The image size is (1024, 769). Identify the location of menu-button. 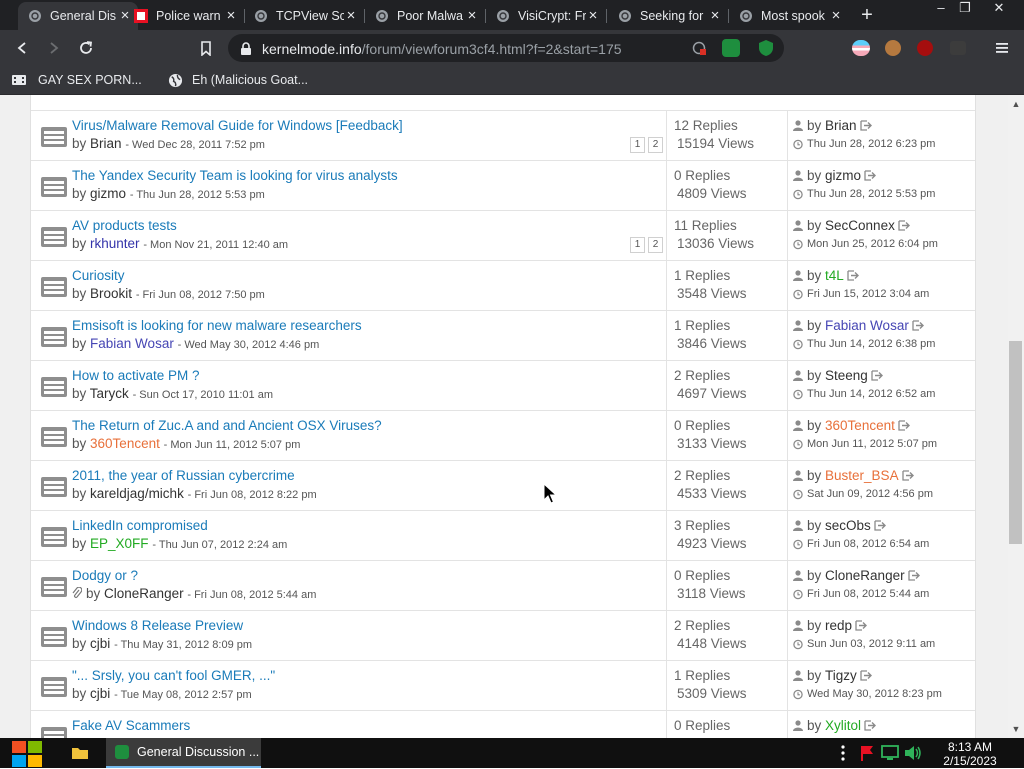
(1002, 48).